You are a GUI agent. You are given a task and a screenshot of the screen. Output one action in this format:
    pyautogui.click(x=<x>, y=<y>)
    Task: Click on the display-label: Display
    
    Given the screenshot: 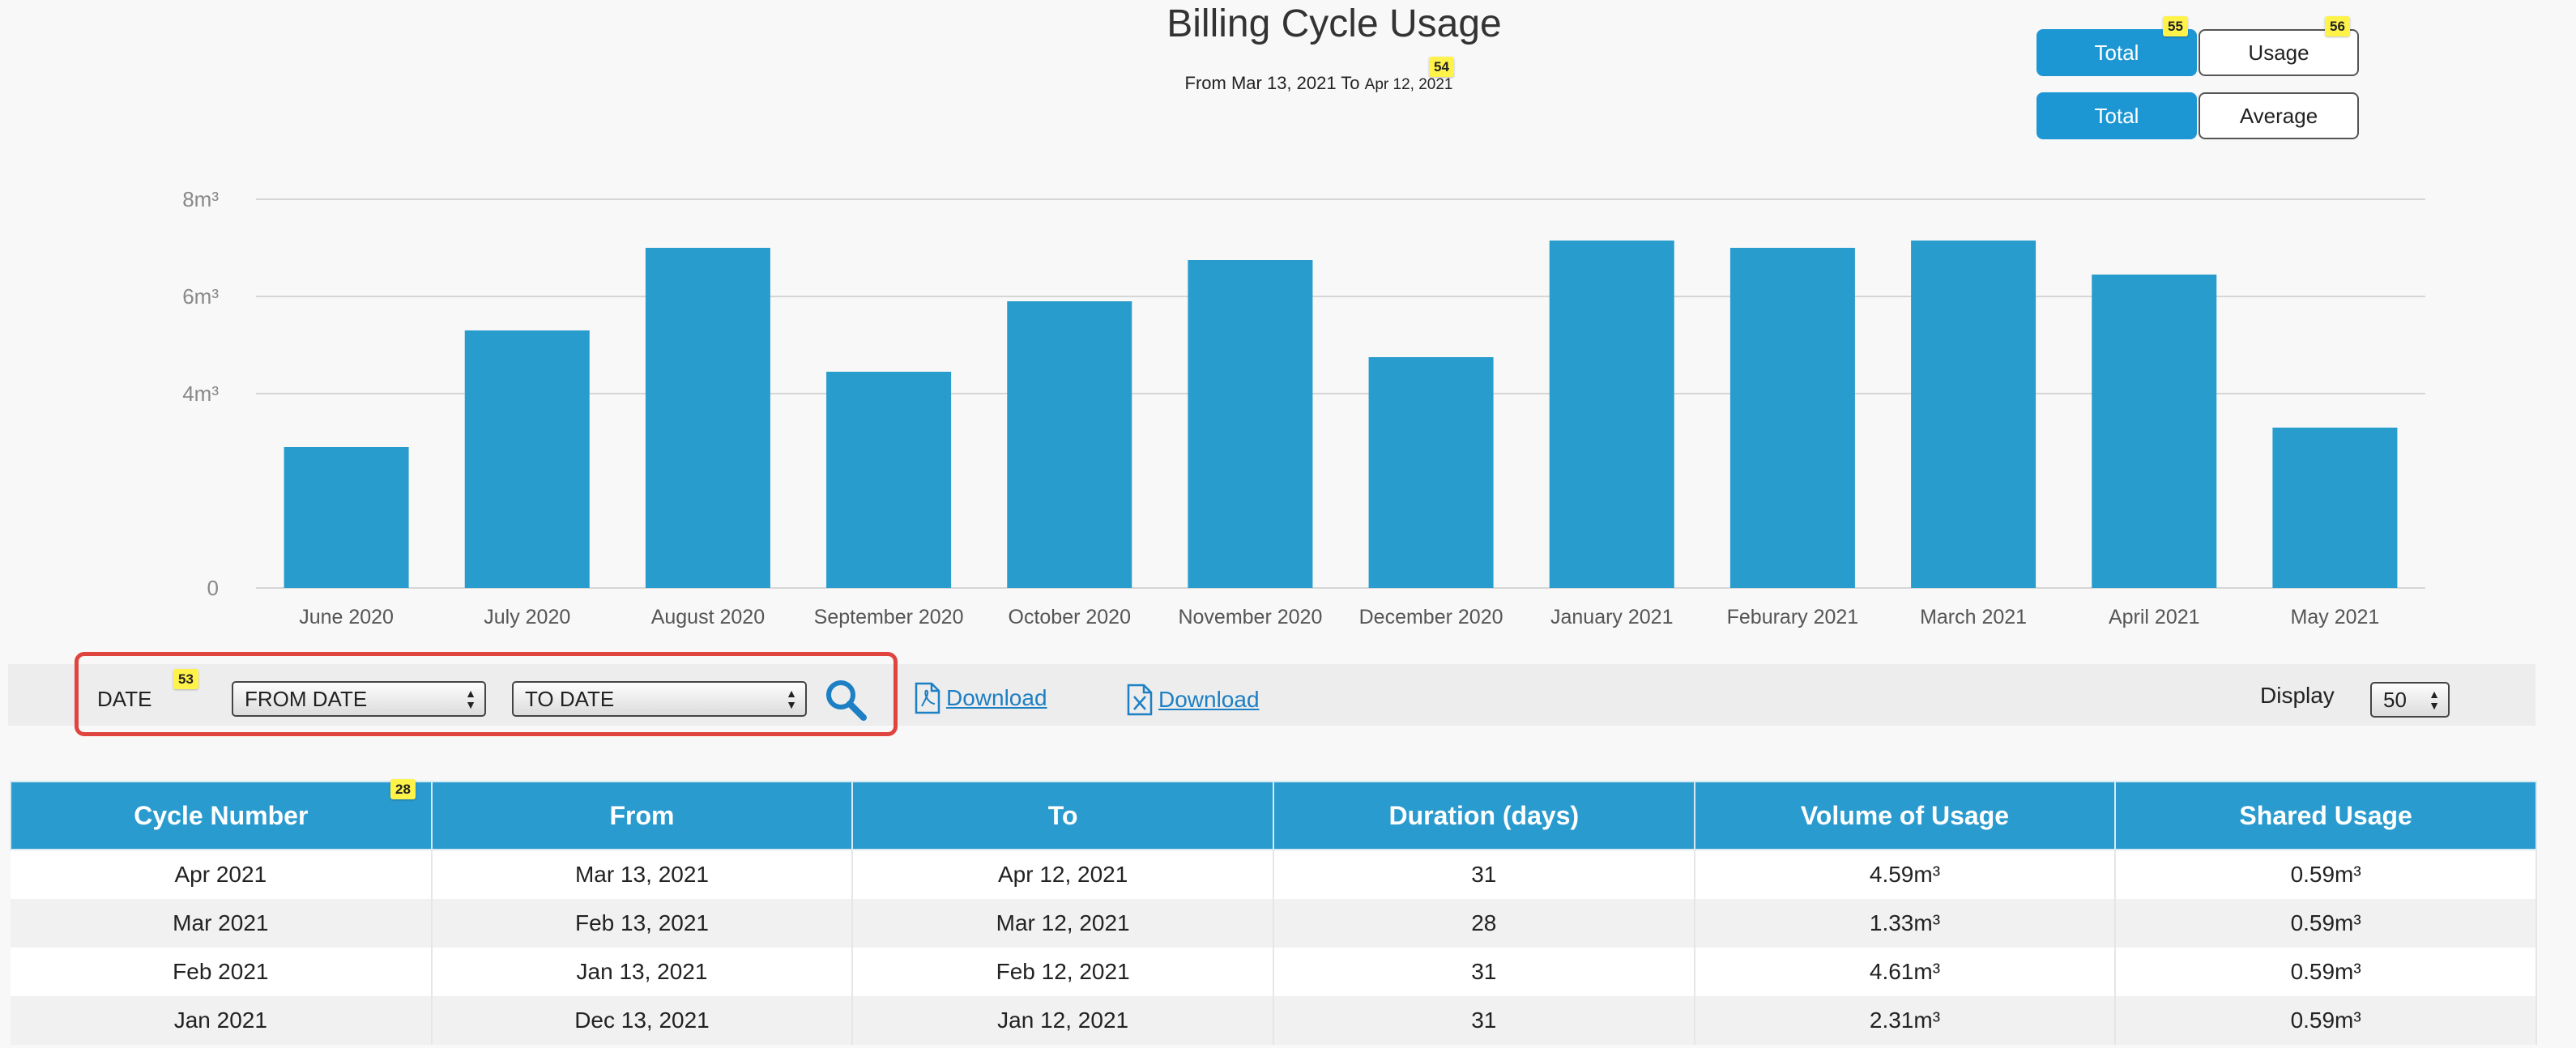 What is the action you would take?
    pyautogui.click(x=2297, y=695)
    